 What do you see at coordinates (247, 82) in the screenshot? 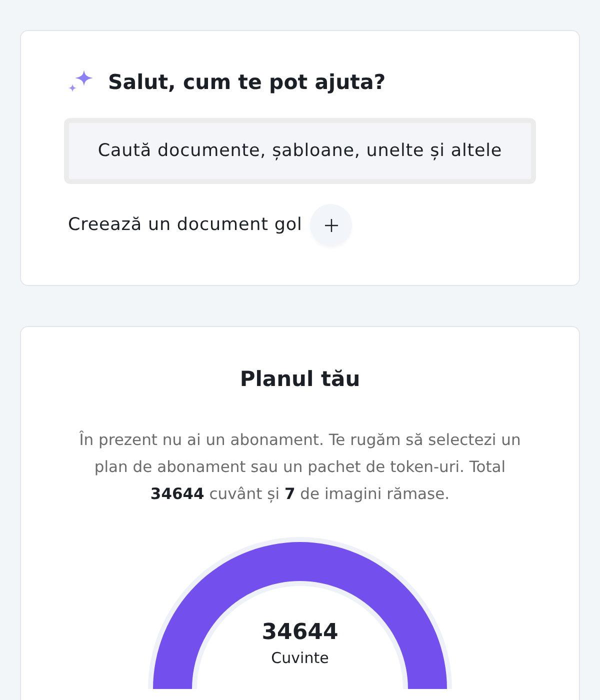
I see `greeting-title: Salut, cum te pot ajuta?` at bounding box center [247, 82].